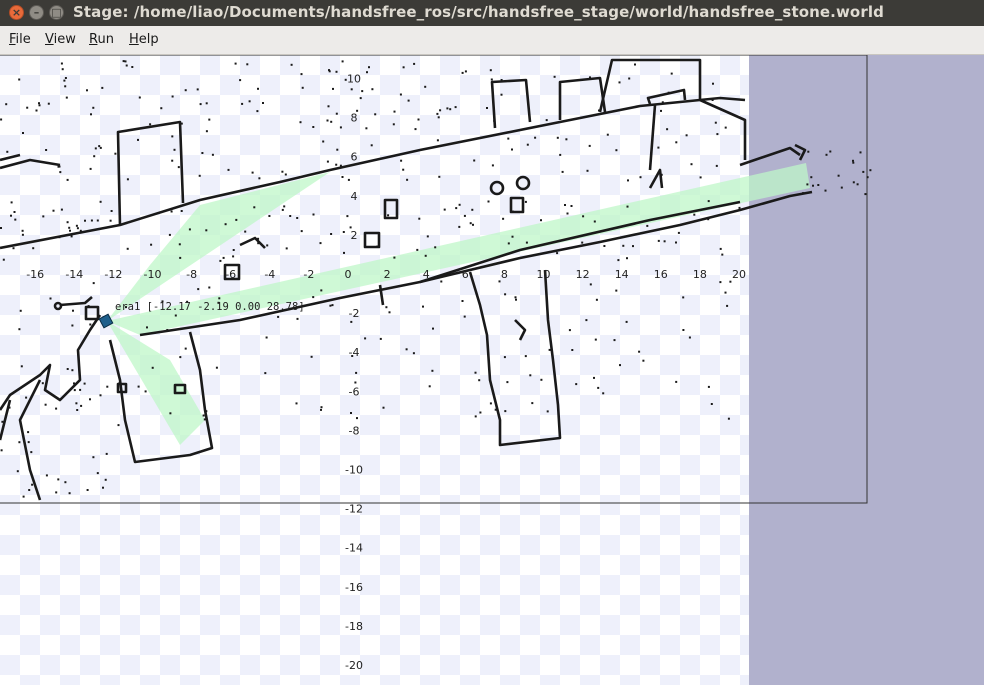 The height and width of the screenshot is (685, 984). What do you see at coordinates (60, 39) in the screenshot?
I see `menu-view: View` at bounding box center [60, 39].